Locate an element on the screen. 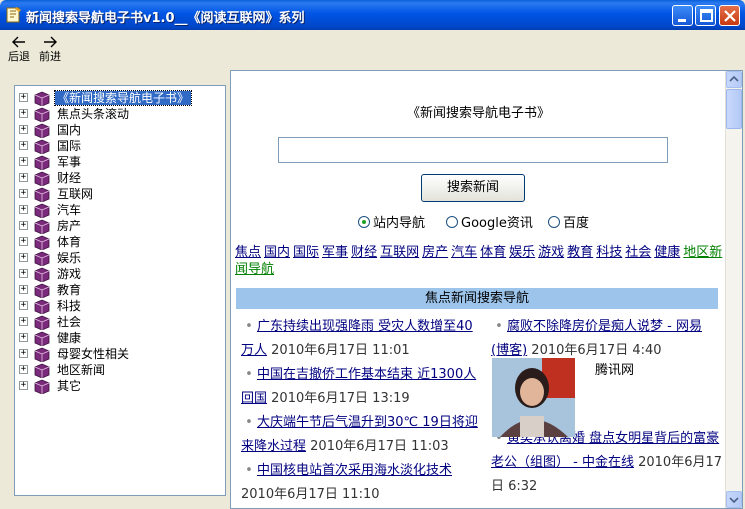 The height and width of the screenshot is (509, 745). category-link: 国内 is located at coordinates (277, 252).